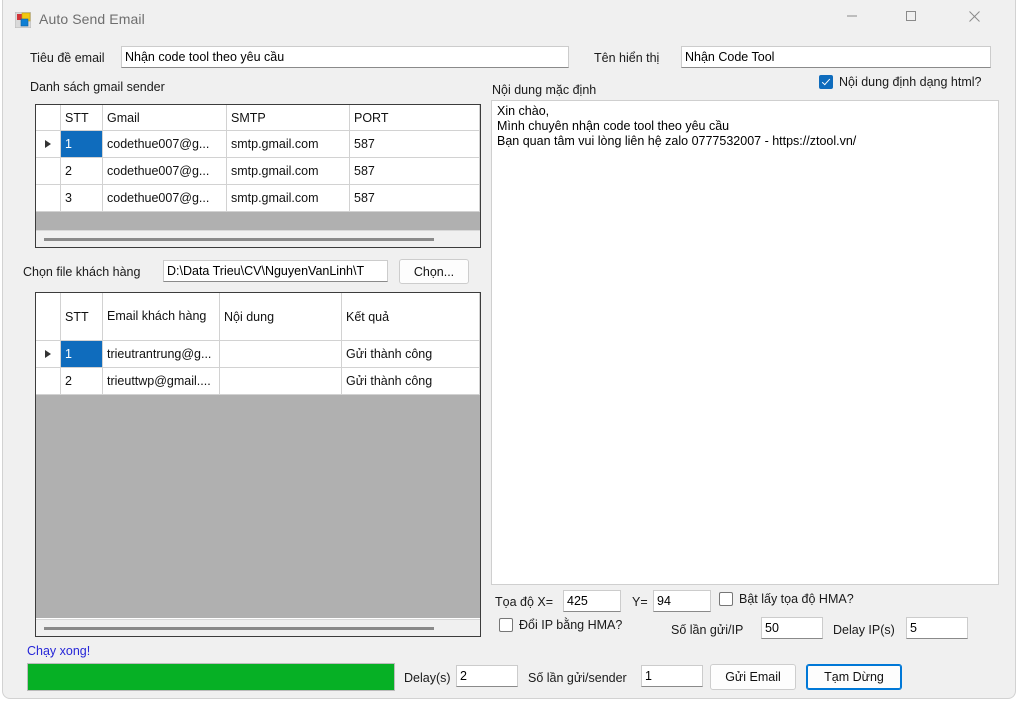 The image size is (1020, 701). Describe the element at coordinates (275, 271) in the screenshot. I see `customer-file-path-input: D:\Data Trieu\CV\NguyenVanLinh\T` at that location.